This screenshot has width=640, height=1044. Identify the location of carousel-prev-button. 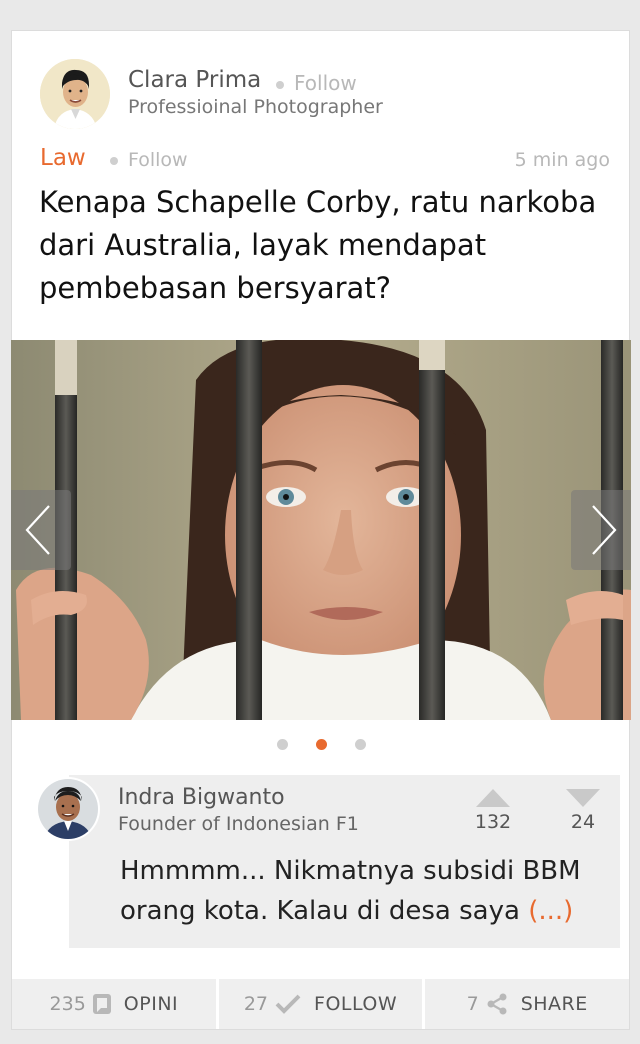
(41, 530).